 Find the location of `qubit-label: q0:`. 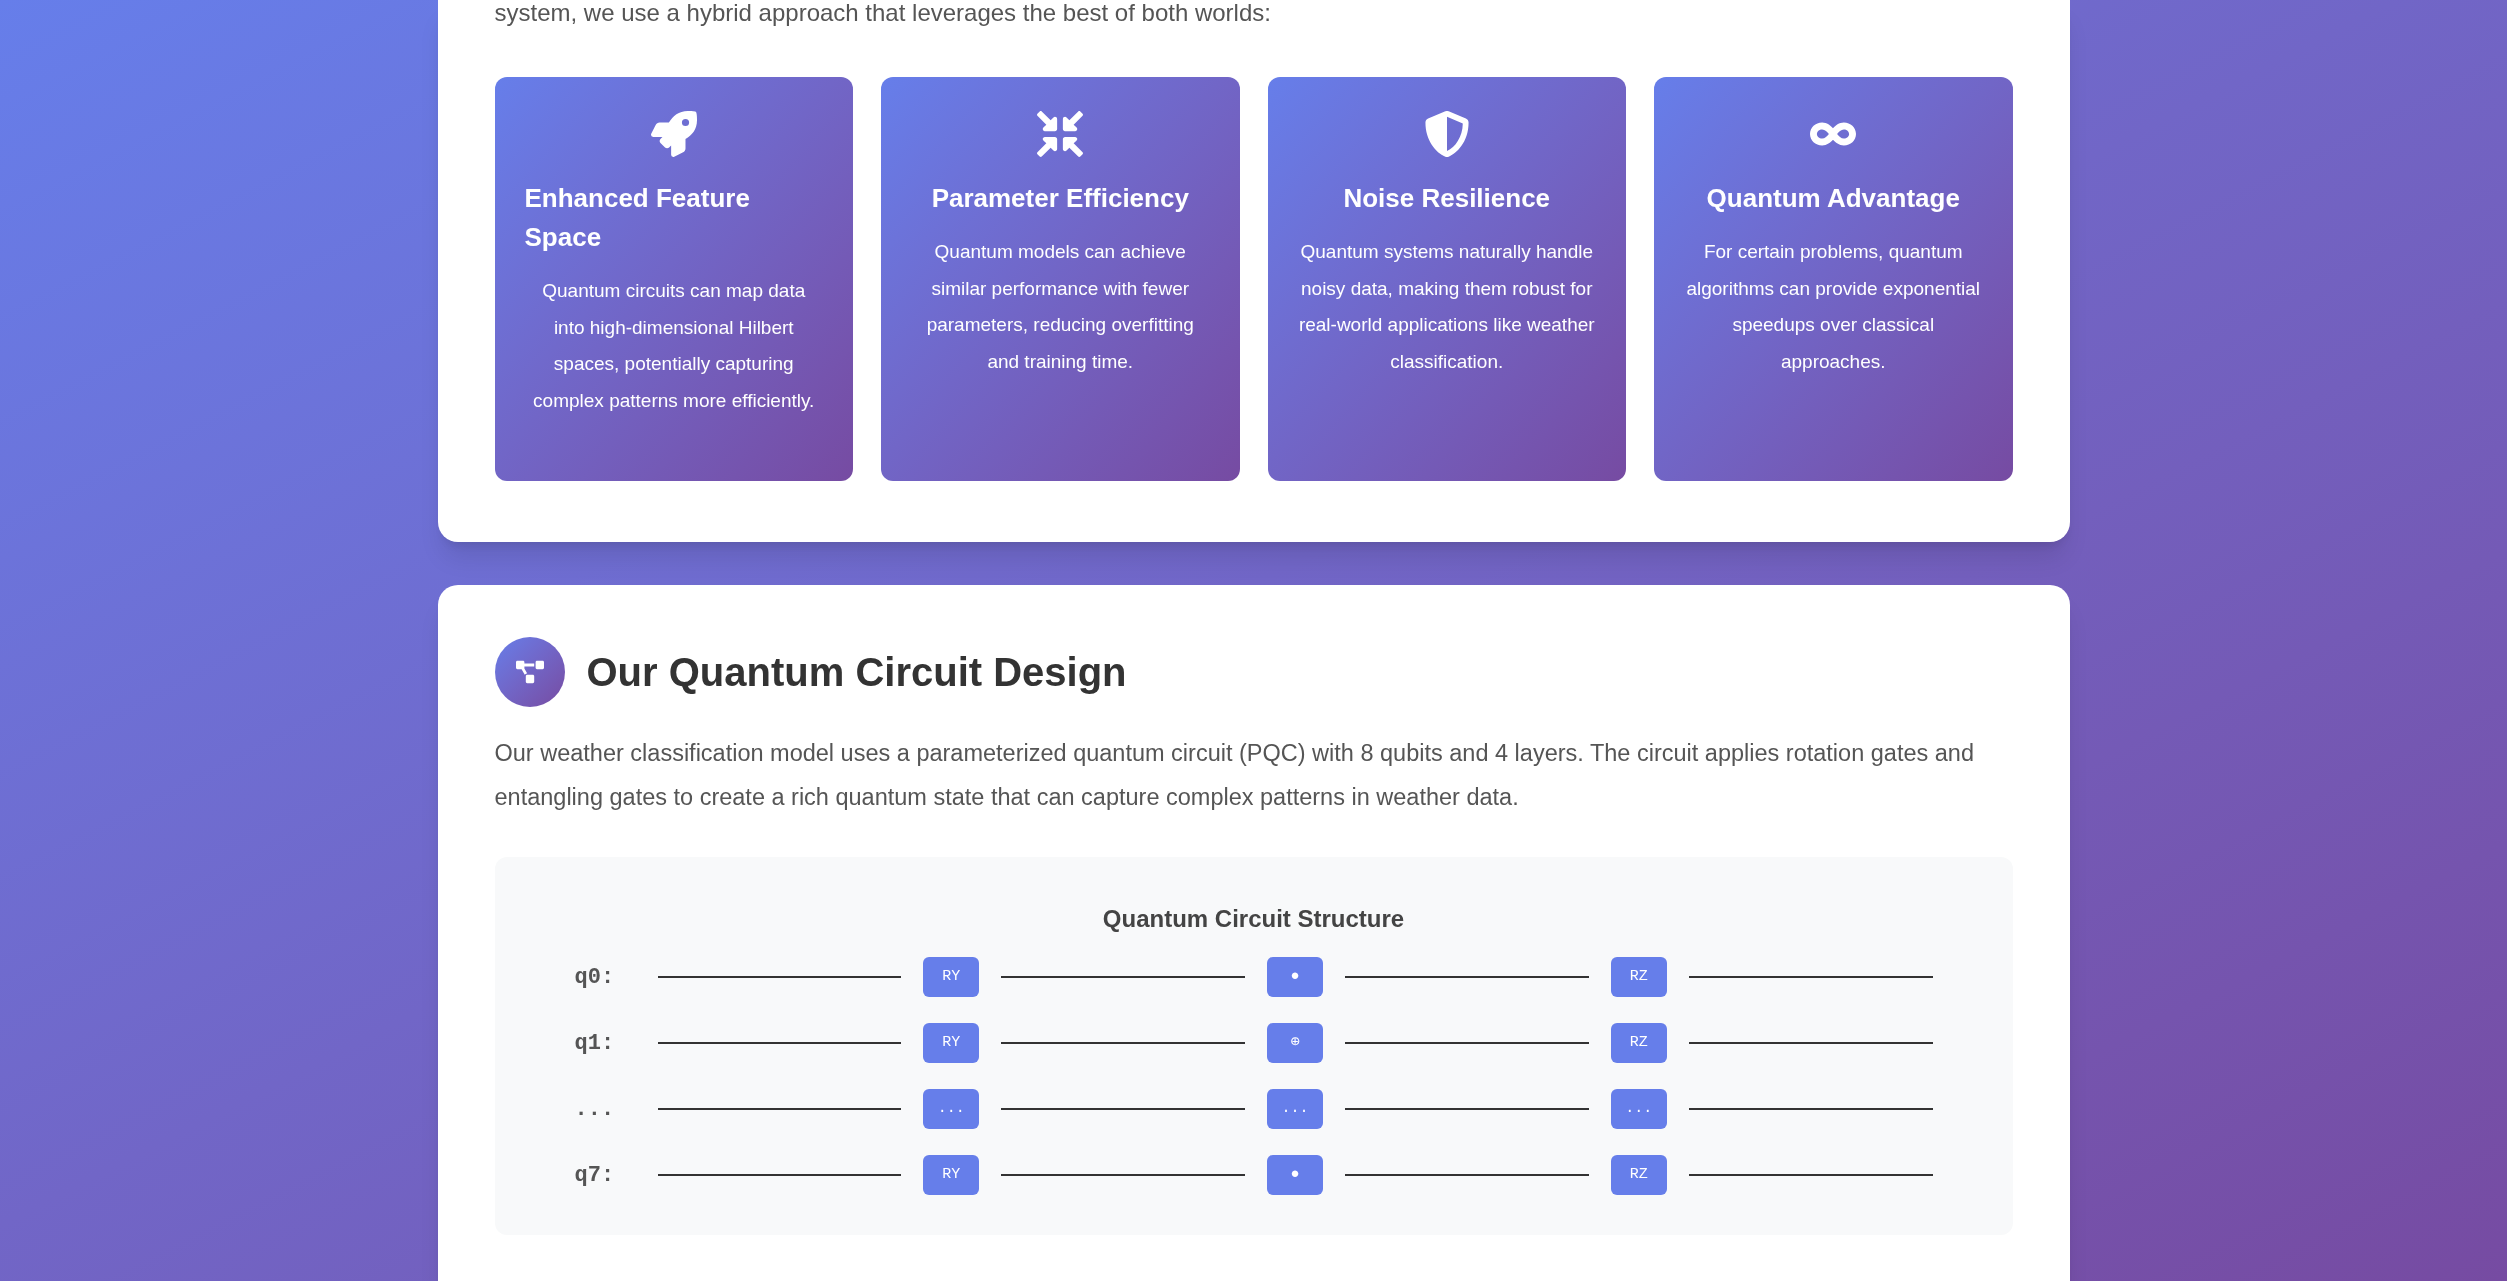

qubit-label: q0: is located at coordinates (595, 977).